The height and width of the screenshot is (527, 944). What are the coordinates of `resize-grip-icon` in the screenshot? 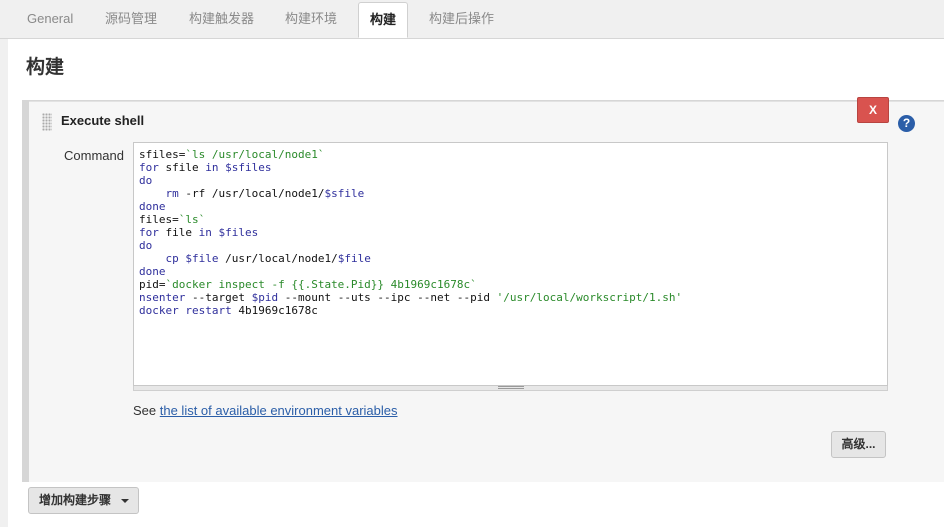 It's located at (511, 387).